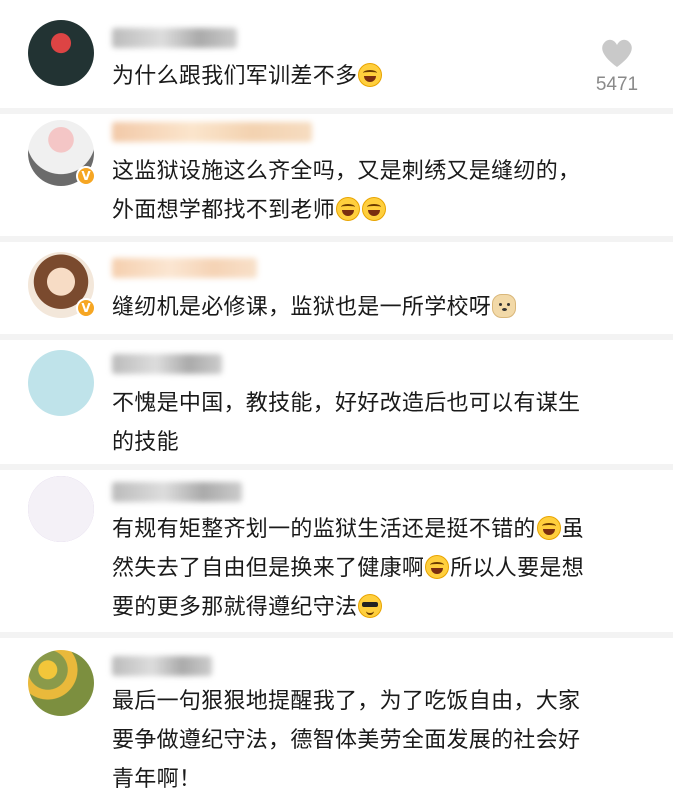 This screenshot has width=673, height=808. I want to click on like-button: 5471, so click(617, 67).